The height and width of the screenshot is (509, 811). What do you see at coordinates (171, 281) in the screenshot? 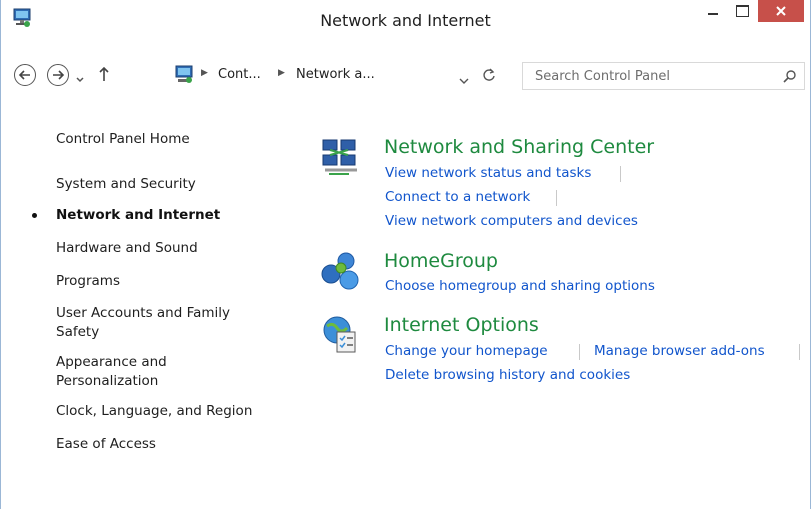
I see `sidebar-item-programs: Programs` at bounding box center [171, 281].